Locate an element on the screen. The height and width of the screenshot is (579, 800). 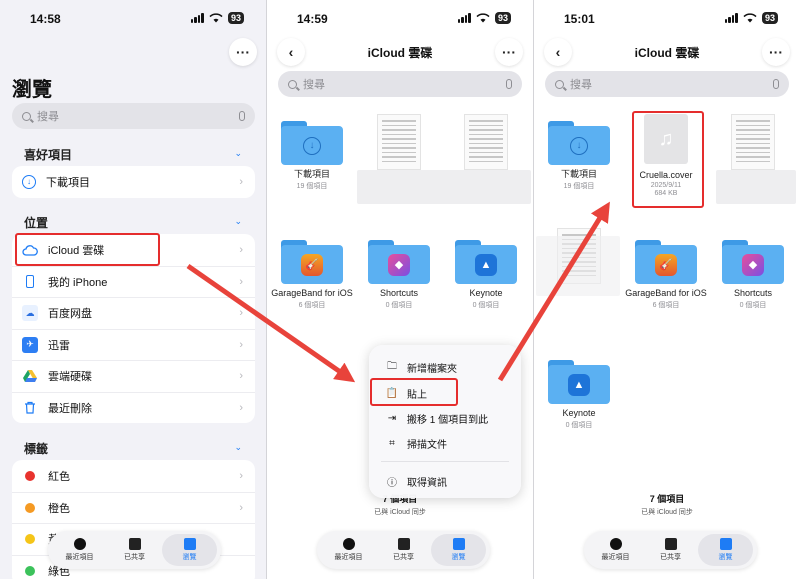
page-title: iCloud 雲碟 is located at coordinates (667, 53).